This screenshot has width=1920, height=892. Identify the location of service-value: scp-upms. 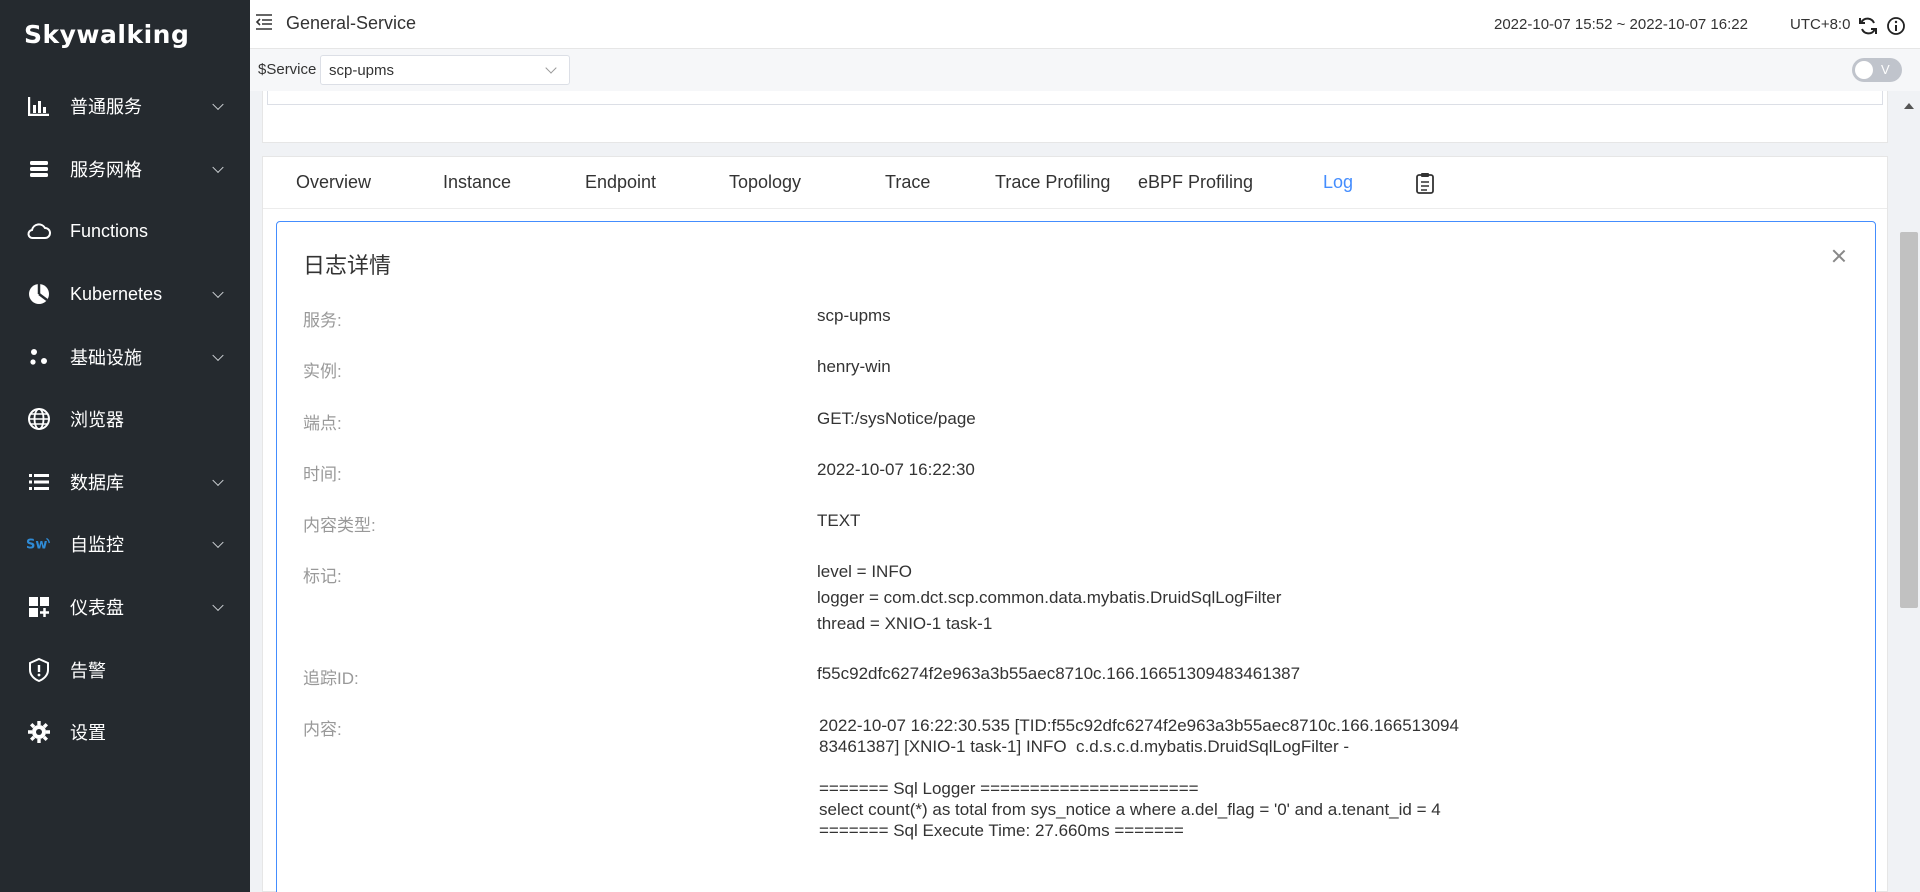
(854, 315).